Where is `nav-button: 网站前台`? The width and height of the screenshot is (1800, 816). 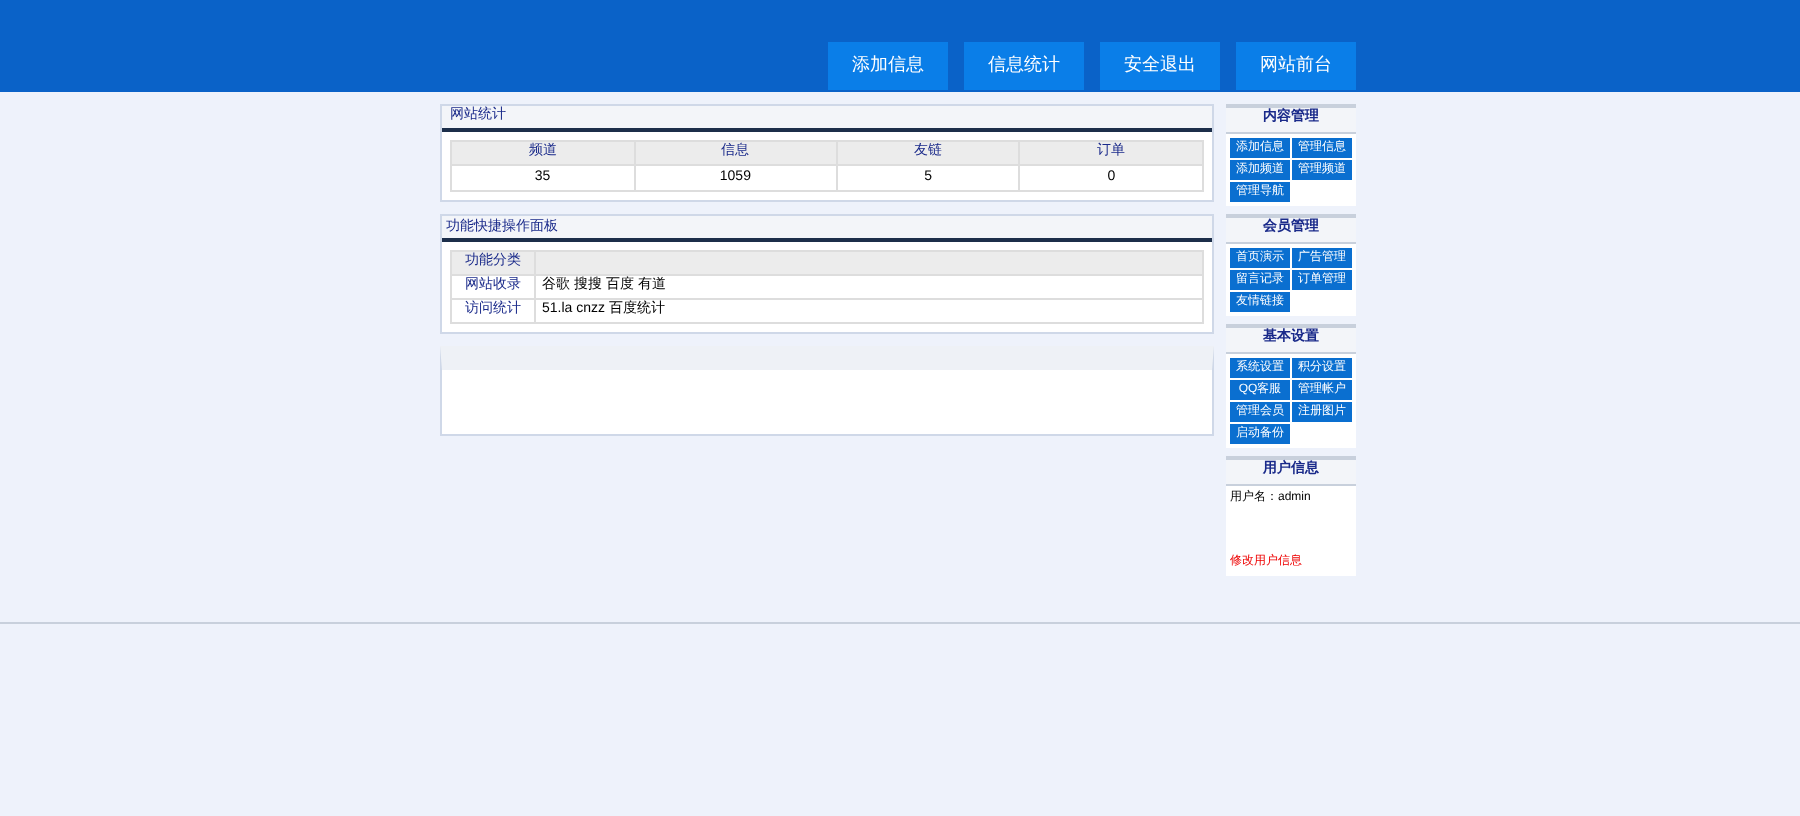 nav-button: 网站前台 is located at coordinates (1296, 66).